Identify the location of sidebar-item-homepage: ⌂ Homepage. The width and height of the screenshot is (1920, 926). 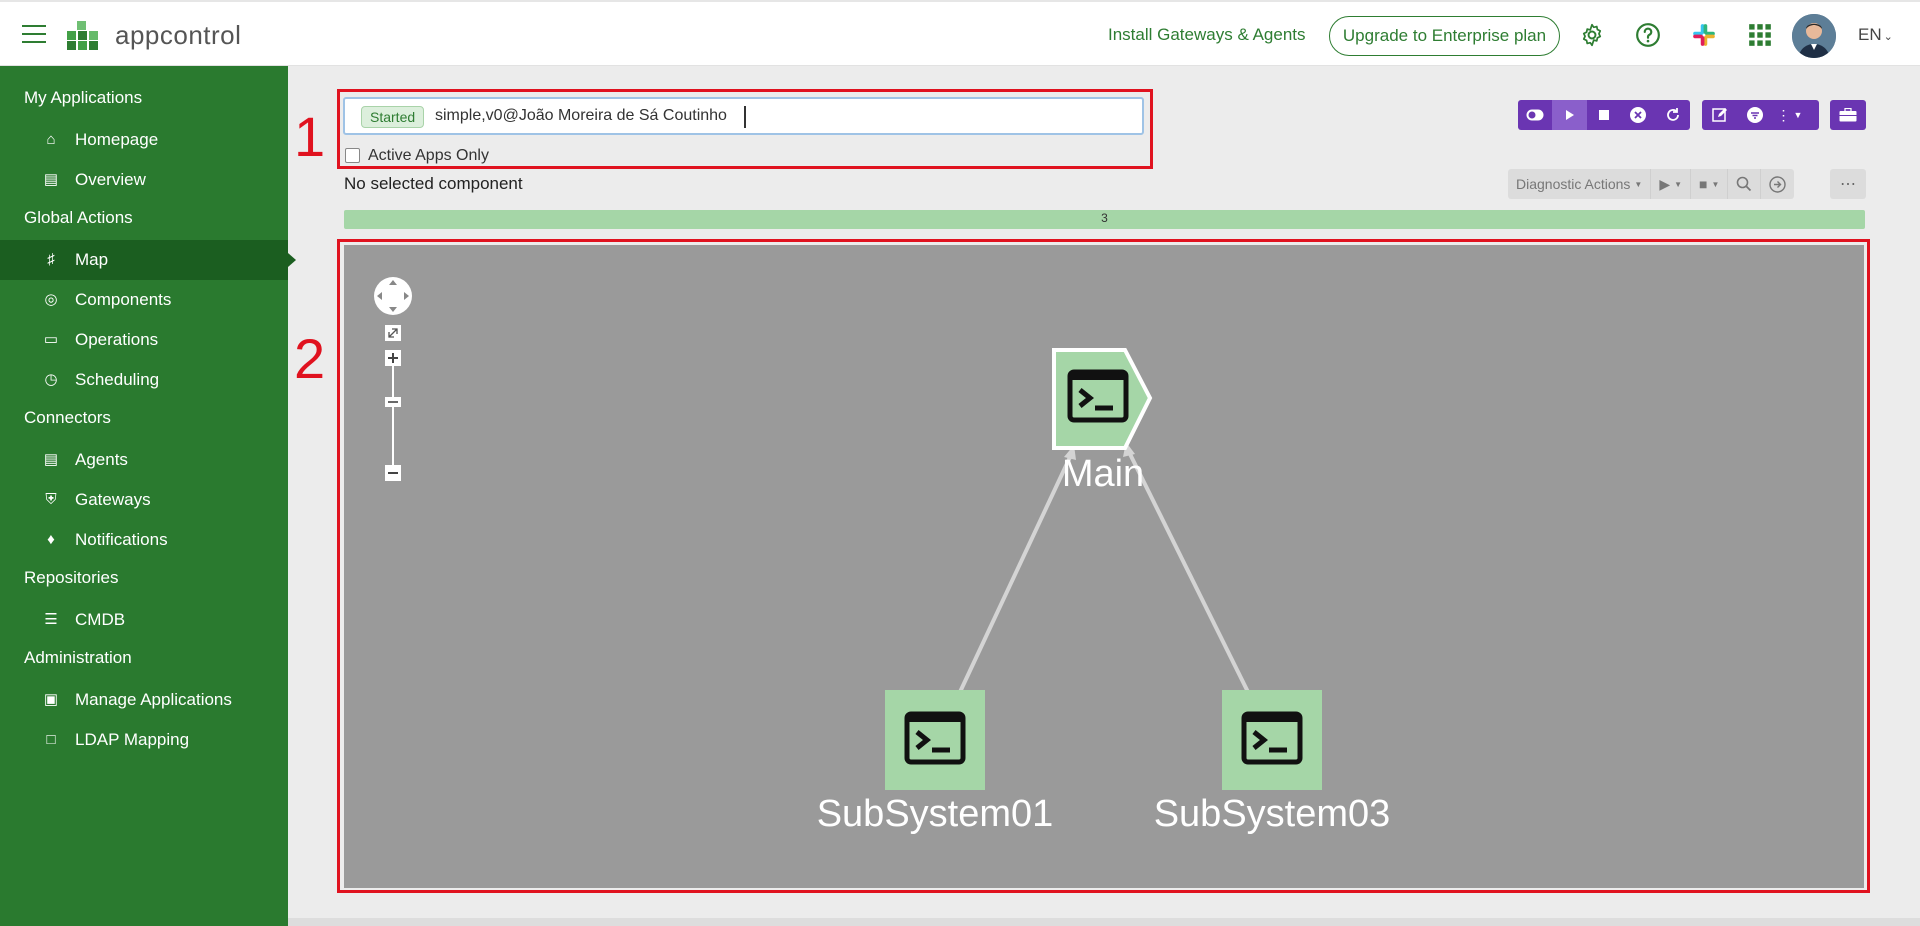
(144, 140).